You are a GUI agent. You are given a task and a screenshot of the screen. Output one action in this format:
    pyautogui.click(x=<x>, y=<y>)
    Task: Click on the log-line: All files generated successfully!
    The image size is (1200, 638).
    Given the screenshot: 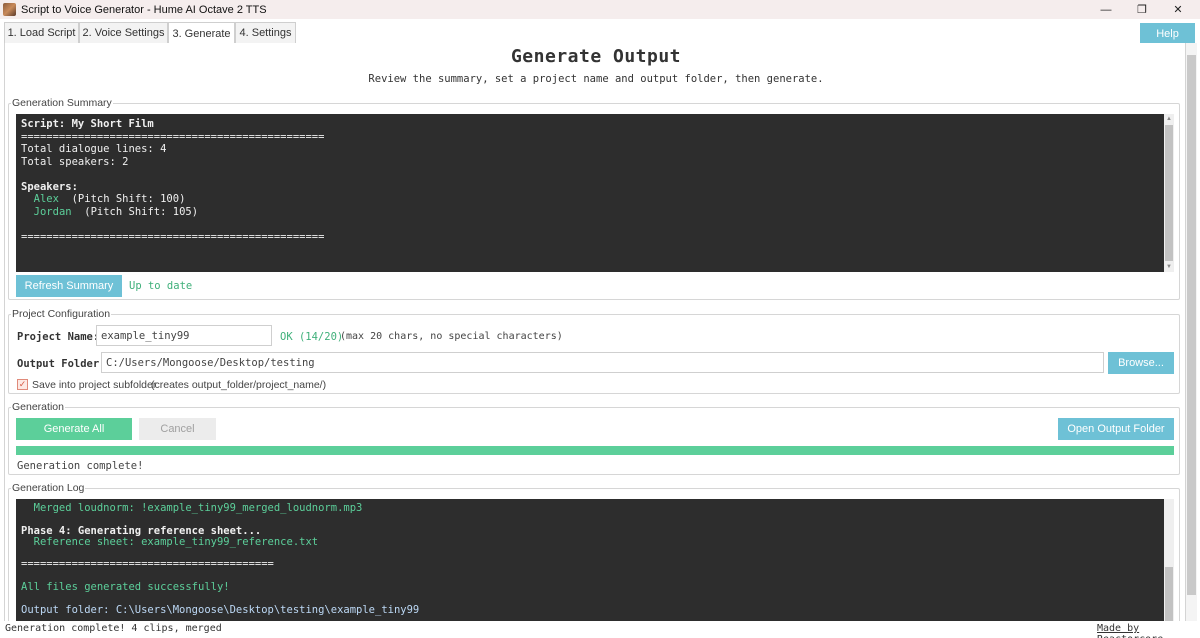 What is the action you would take?
    pyautogui.click(x=125, y=587)
    